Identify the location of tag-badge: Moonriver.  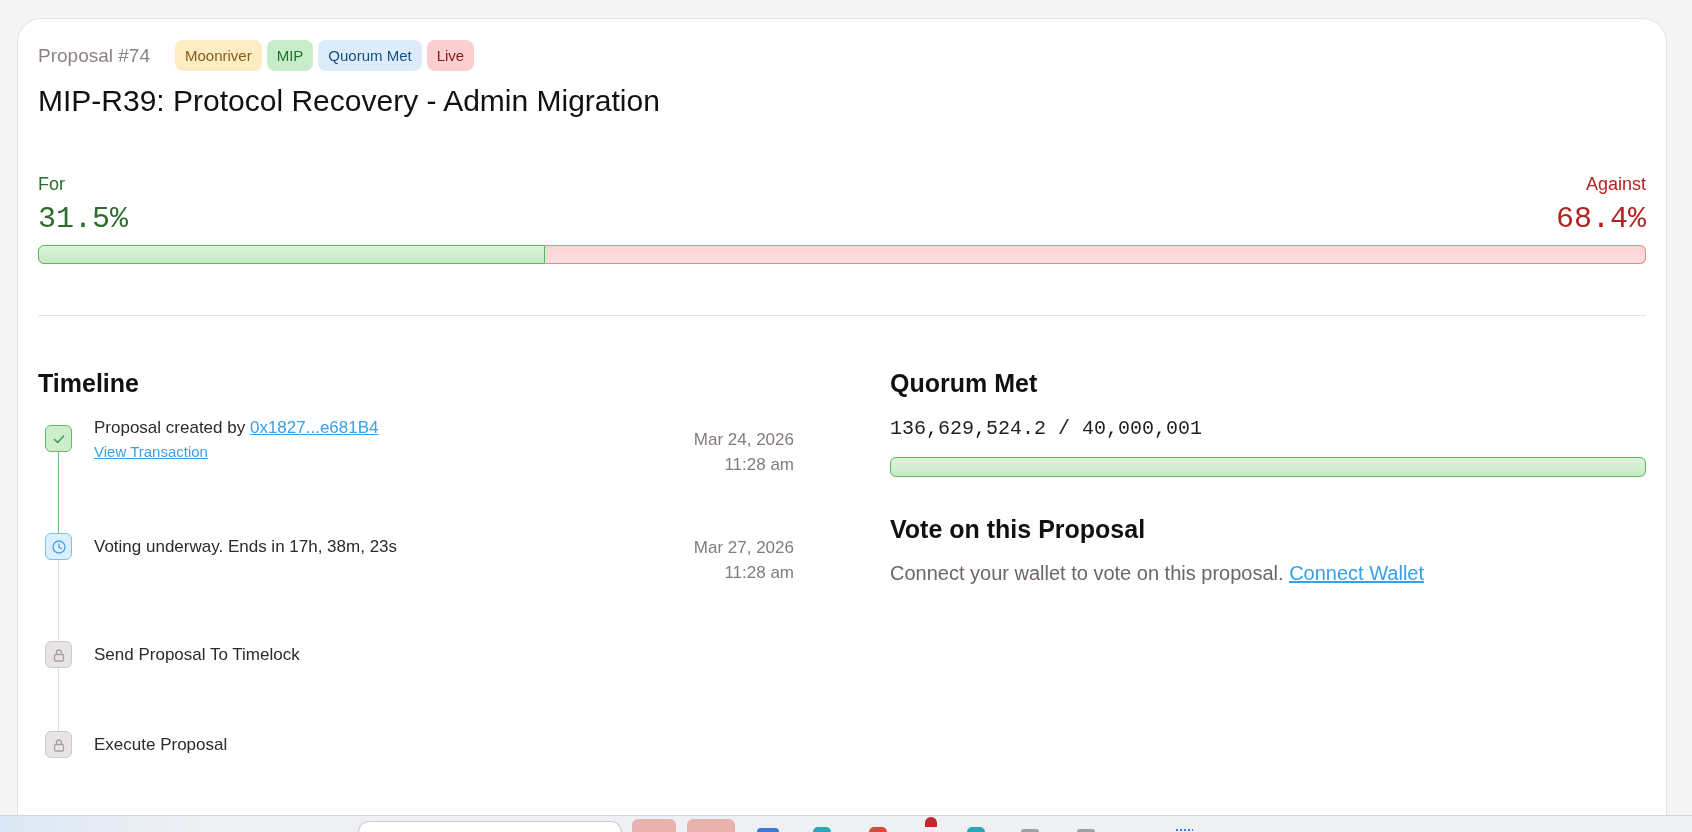
(218, 55).